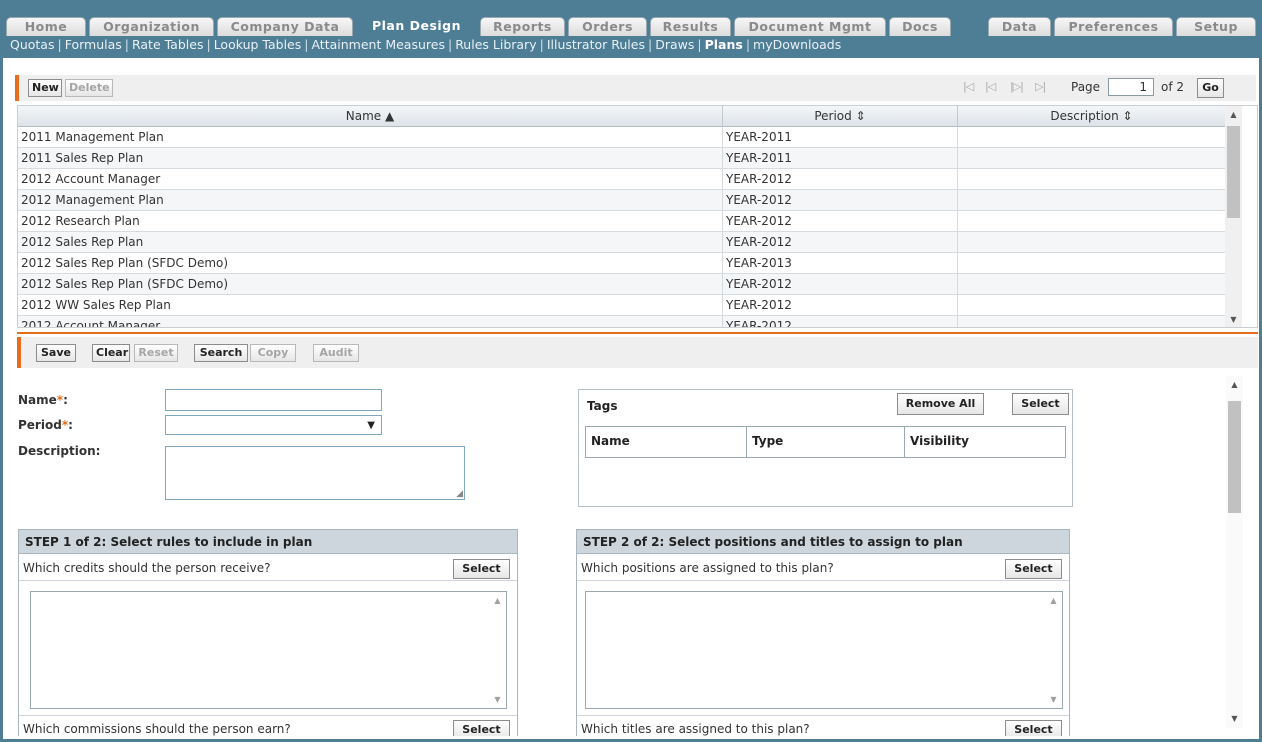  What do you see at coordinates (1216, 26) in the screenshot?
I see `tab-setup: Setup` at bounding box center [1216, 26].